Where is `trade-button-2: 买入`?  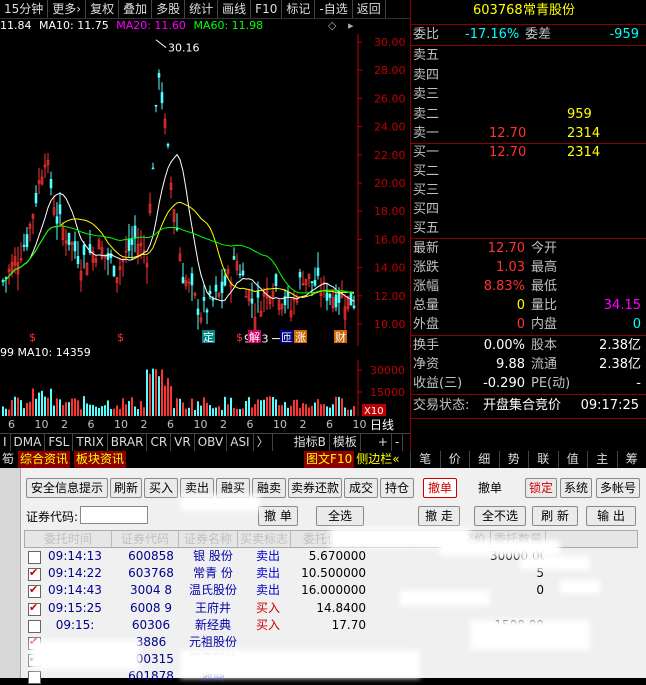
trade-button-2: 买入 is located at coordinates (161, 488).